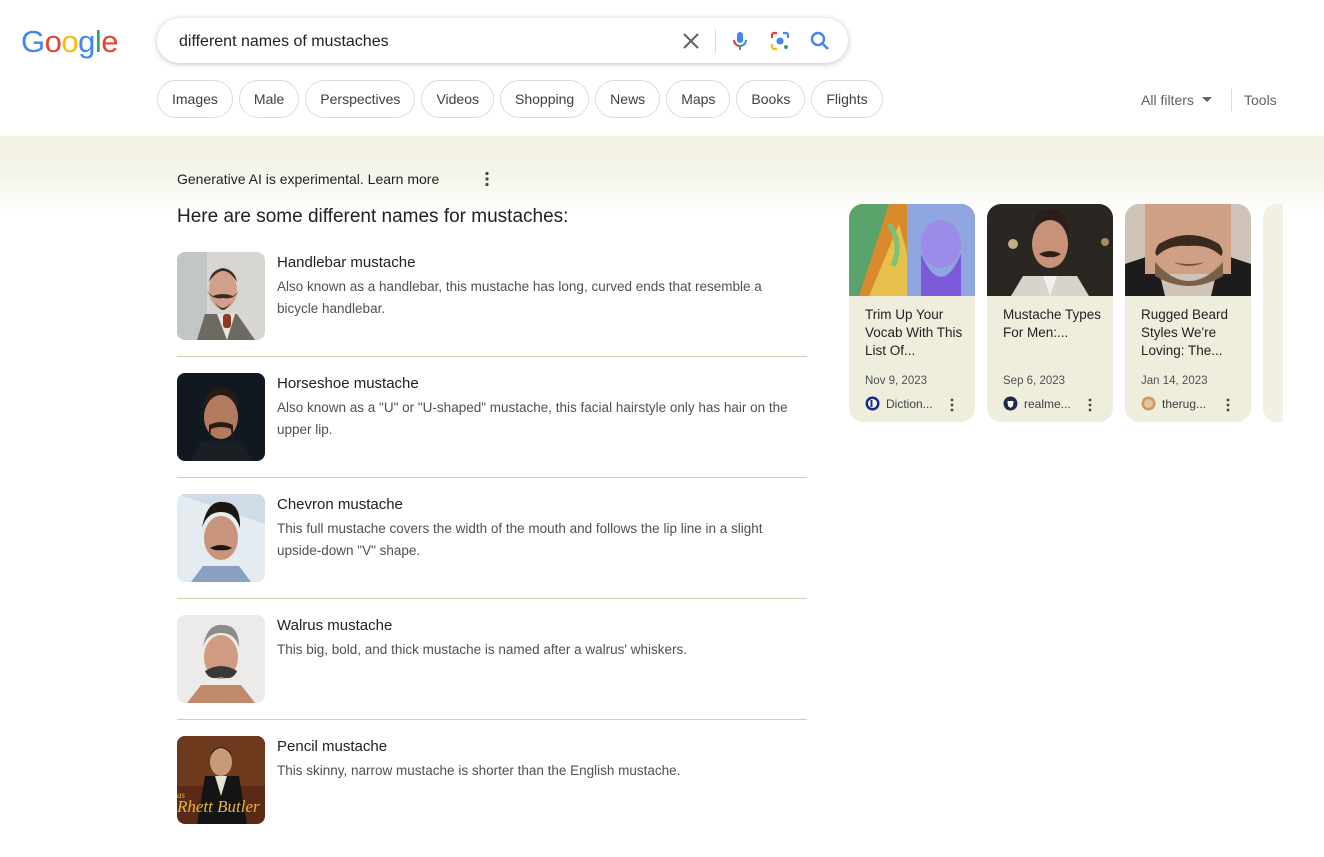  Describe the element at coordinates (1167, 100) in the screenshot. I see `all-filters-label: All filters` at that location.